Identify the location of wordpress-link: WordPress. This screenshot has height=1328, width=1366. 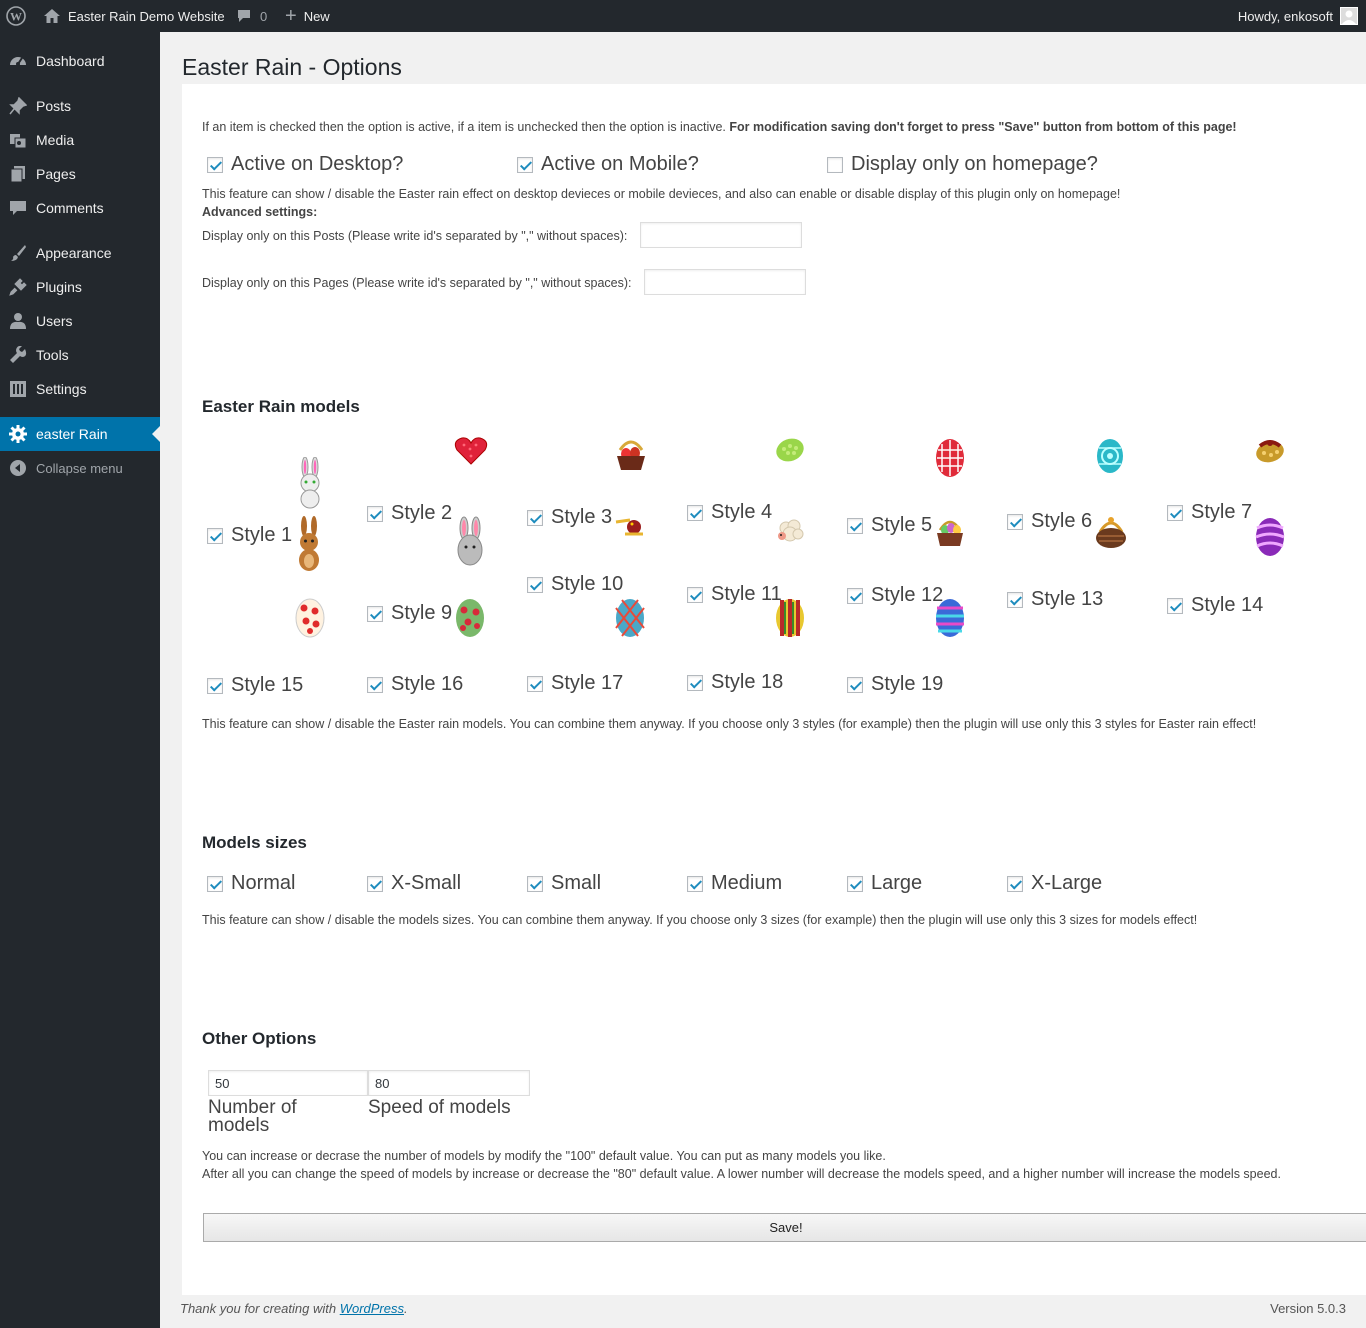
(372, 1308).